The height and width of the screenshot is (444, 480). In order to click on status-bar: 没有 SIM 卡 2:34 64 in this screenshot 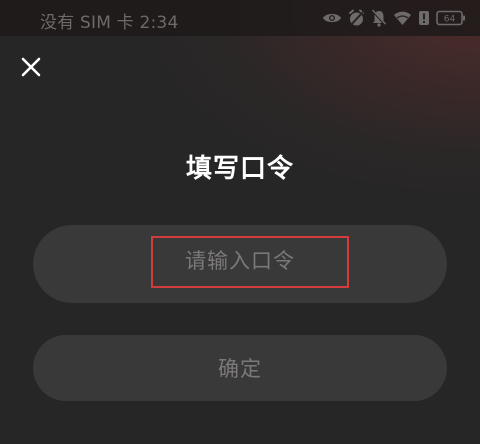, I will do `click(240, 18)`.